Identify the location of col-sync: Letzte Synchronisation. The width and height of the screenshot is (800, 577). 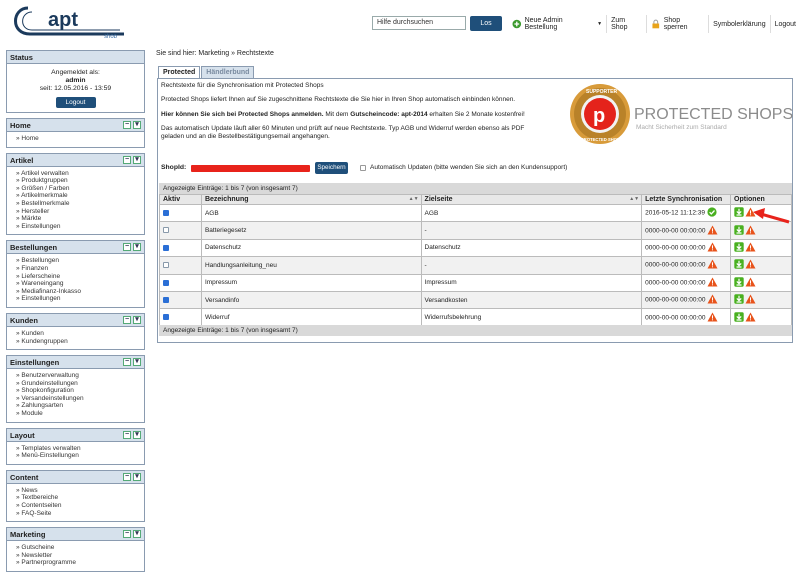
(686, 199).